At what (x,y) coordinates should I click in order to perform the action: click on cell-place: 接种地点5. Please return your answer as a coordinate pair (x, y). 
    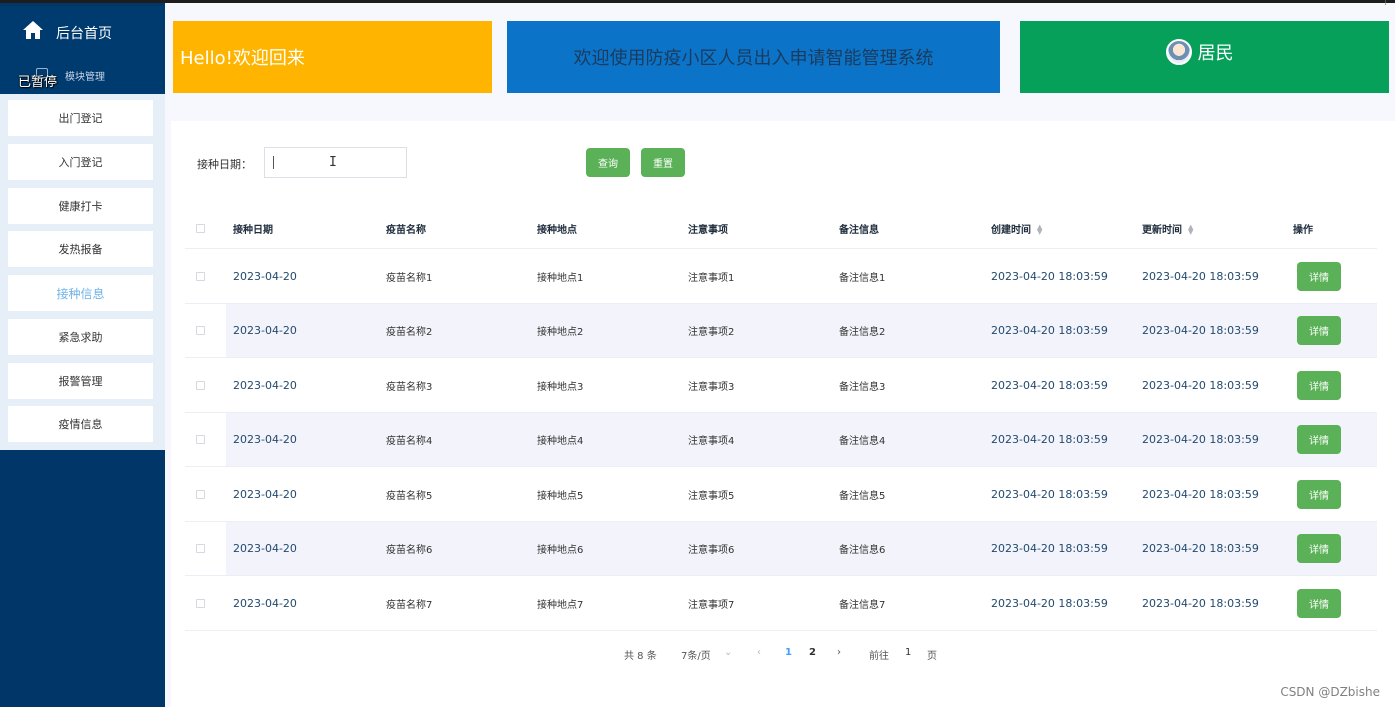
    Looking at the image, I should click on (560, 496).